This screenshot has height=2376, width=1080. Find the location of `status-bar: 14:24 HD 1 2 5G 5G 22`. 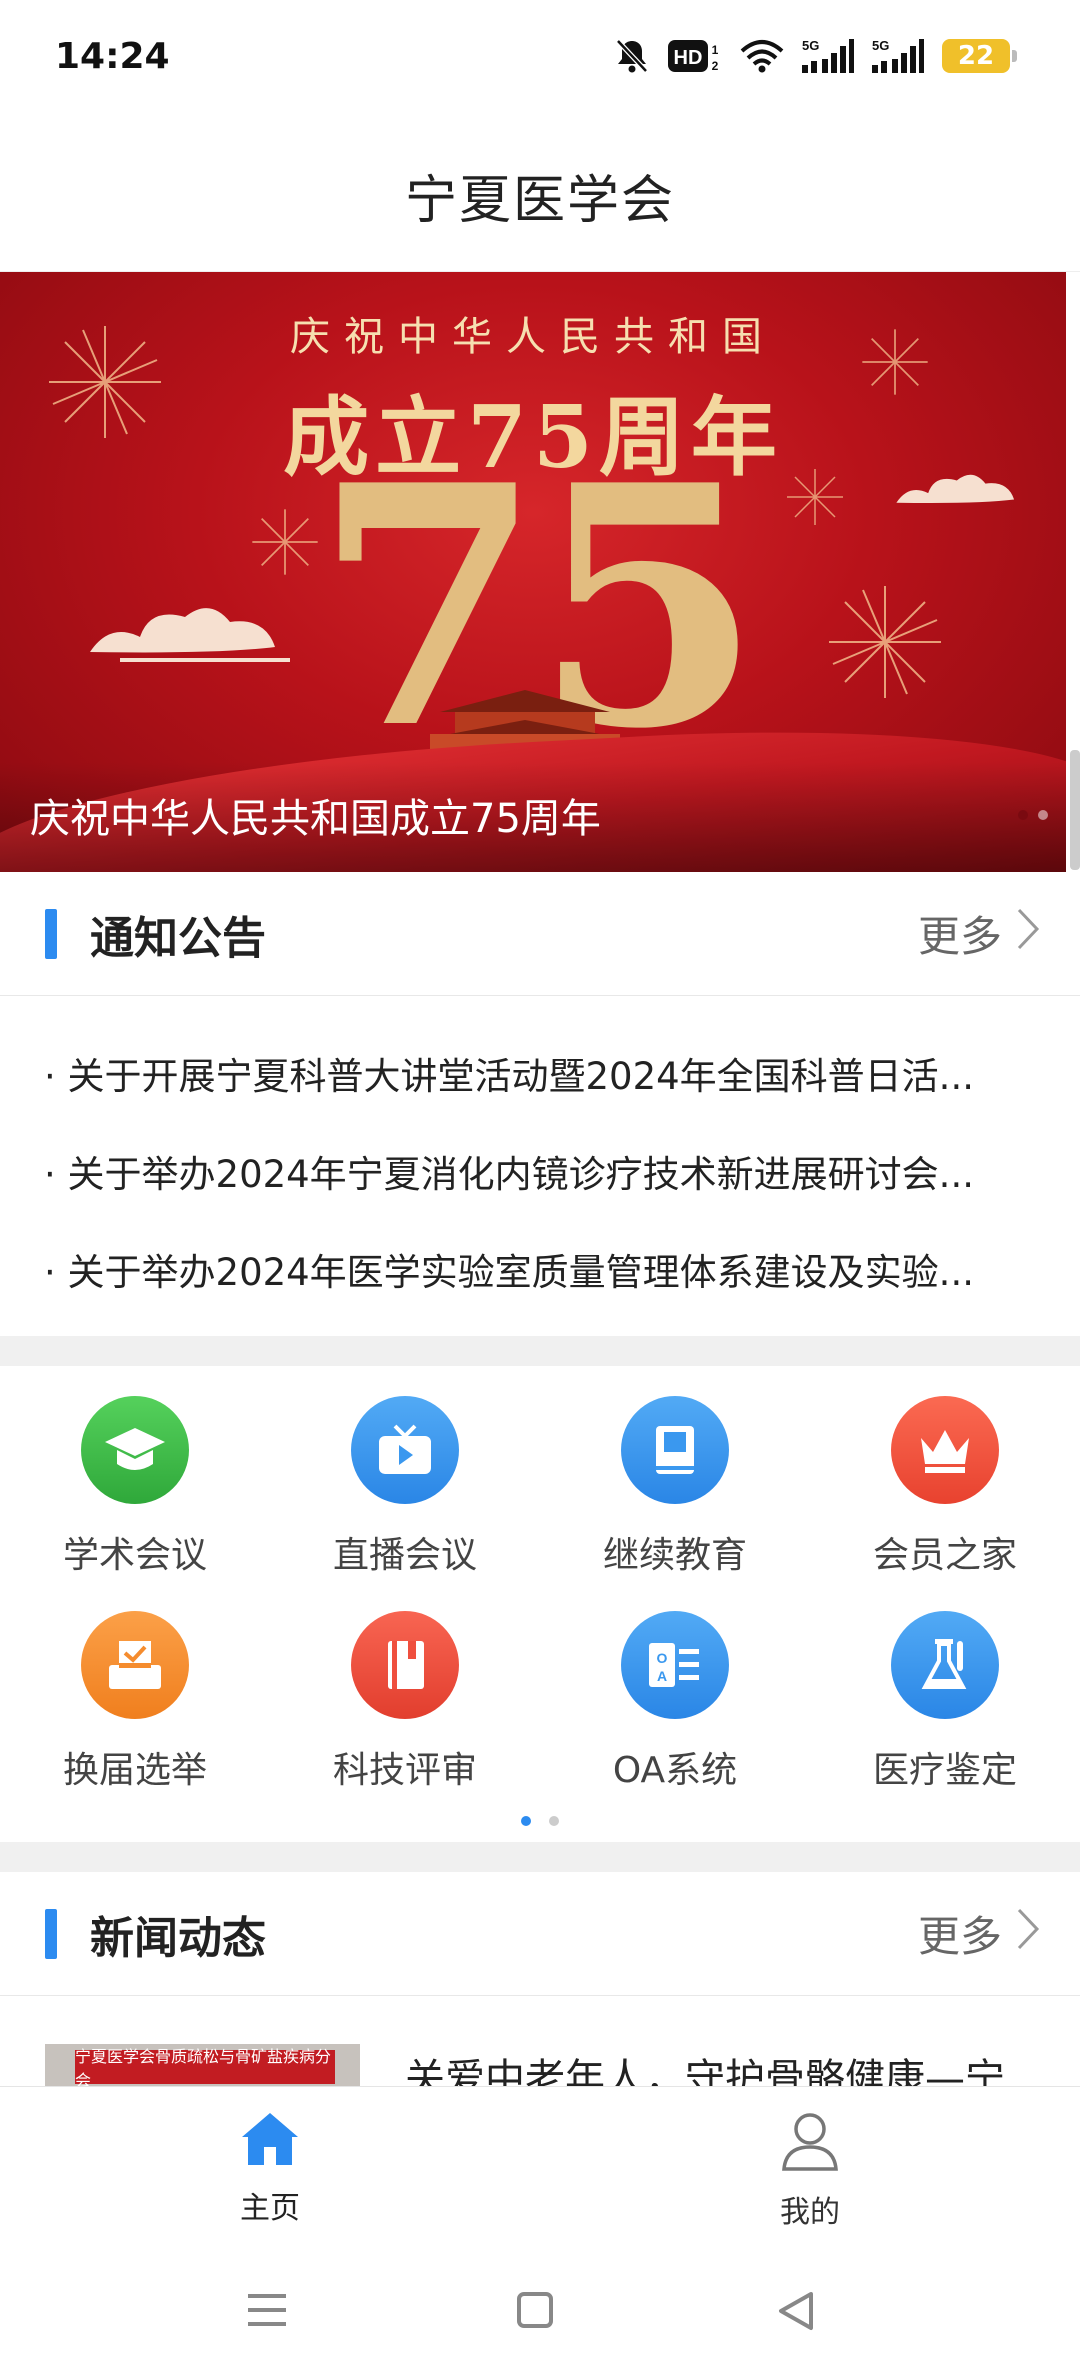

status-bar: 14:24 HD 1 2 5G 5G 22 is located at coordinates (540, 60).